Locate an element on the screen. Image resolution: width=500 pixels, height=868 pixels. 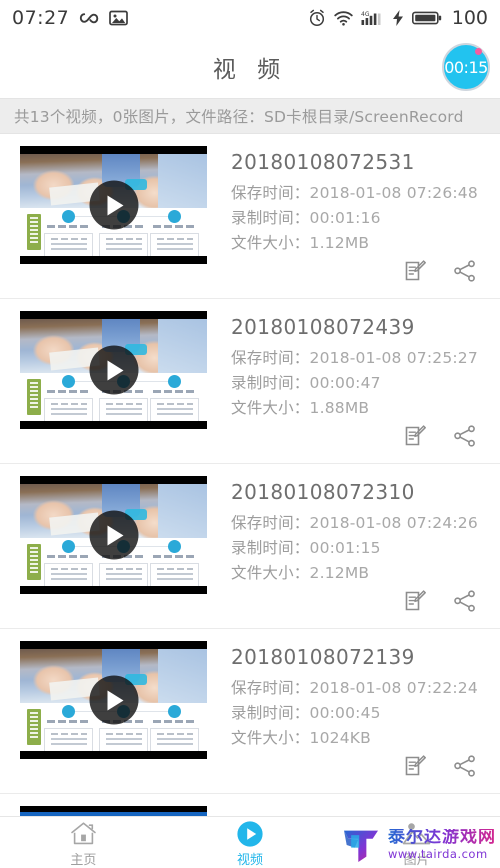
video-name: 20180108072439 is located at coordinates (323, 327).